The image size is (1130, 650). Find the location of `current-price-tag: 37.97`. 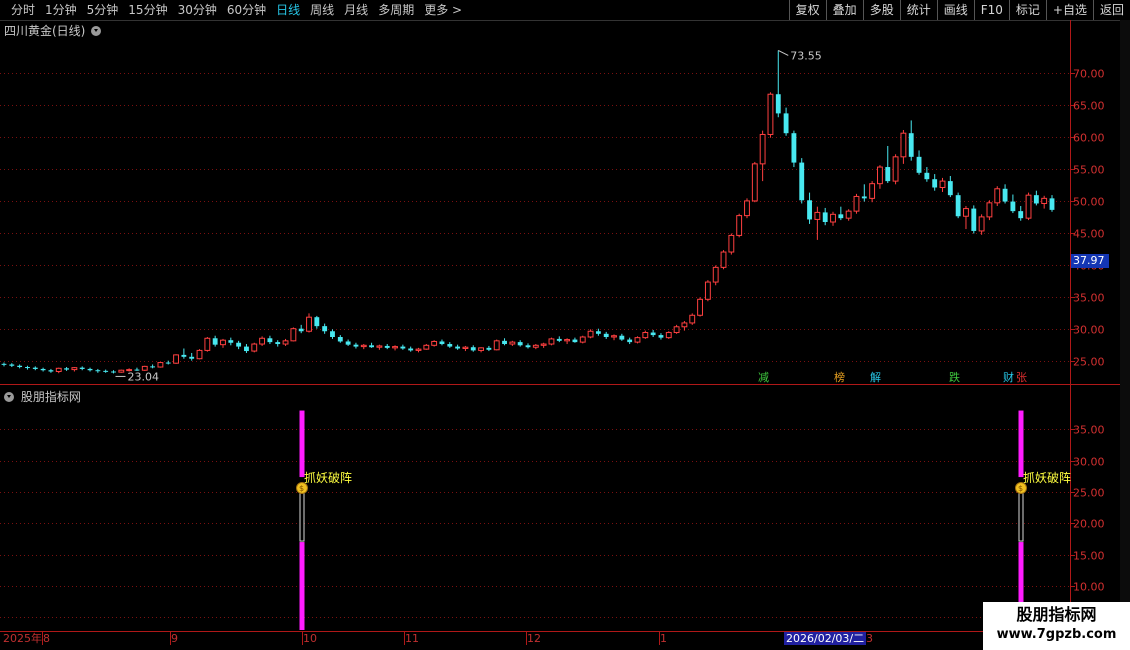

current-price-tag: 37.97 is located at coordinates (1090, 261).